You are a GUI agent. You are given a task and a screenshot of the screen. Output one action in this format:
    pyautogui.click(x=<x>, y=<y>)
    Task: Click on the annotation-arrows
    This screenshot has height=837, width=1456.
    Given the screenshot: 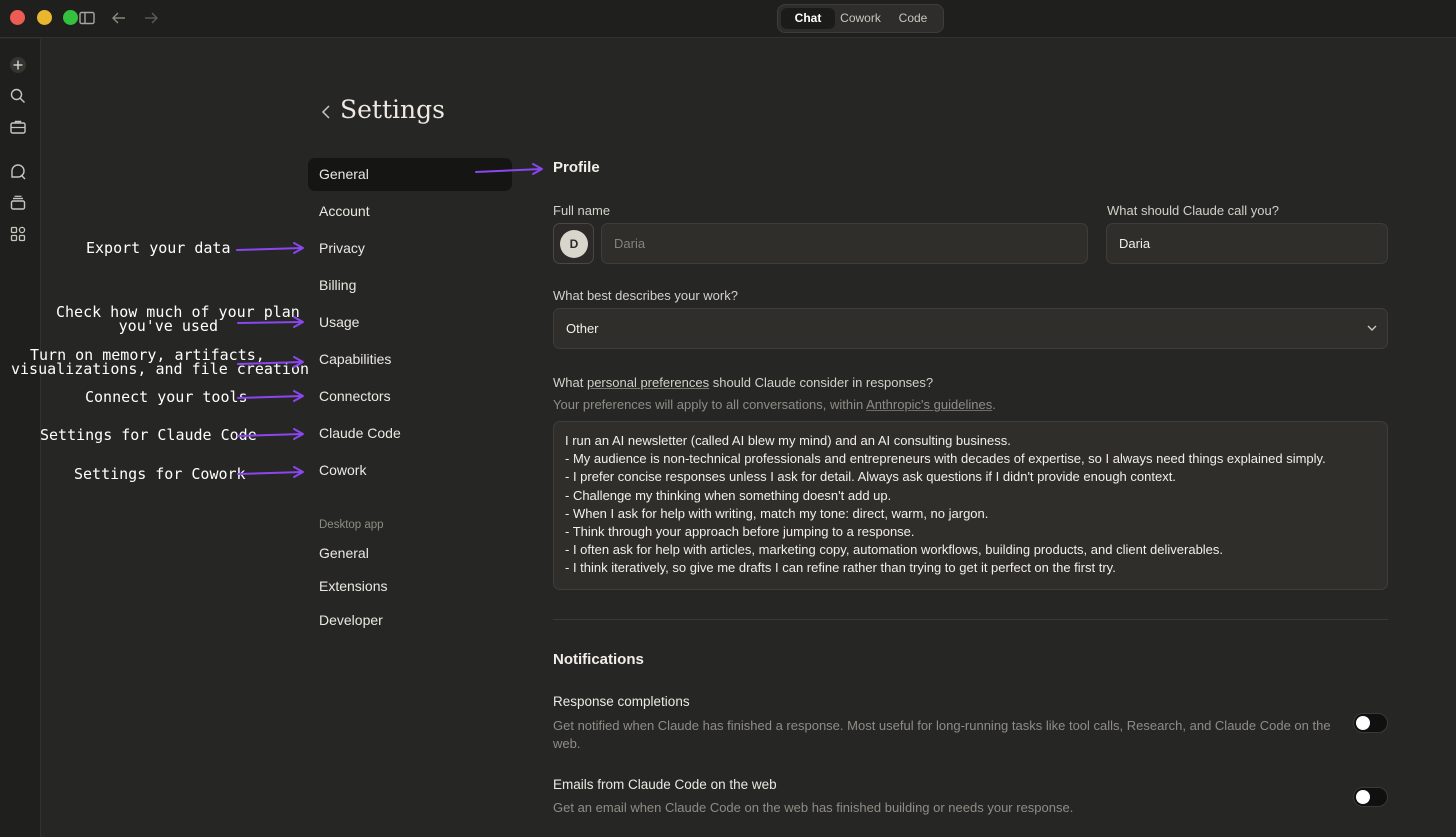 What is the action you would take?
    pyautogui.click(x=389, y=320)
    